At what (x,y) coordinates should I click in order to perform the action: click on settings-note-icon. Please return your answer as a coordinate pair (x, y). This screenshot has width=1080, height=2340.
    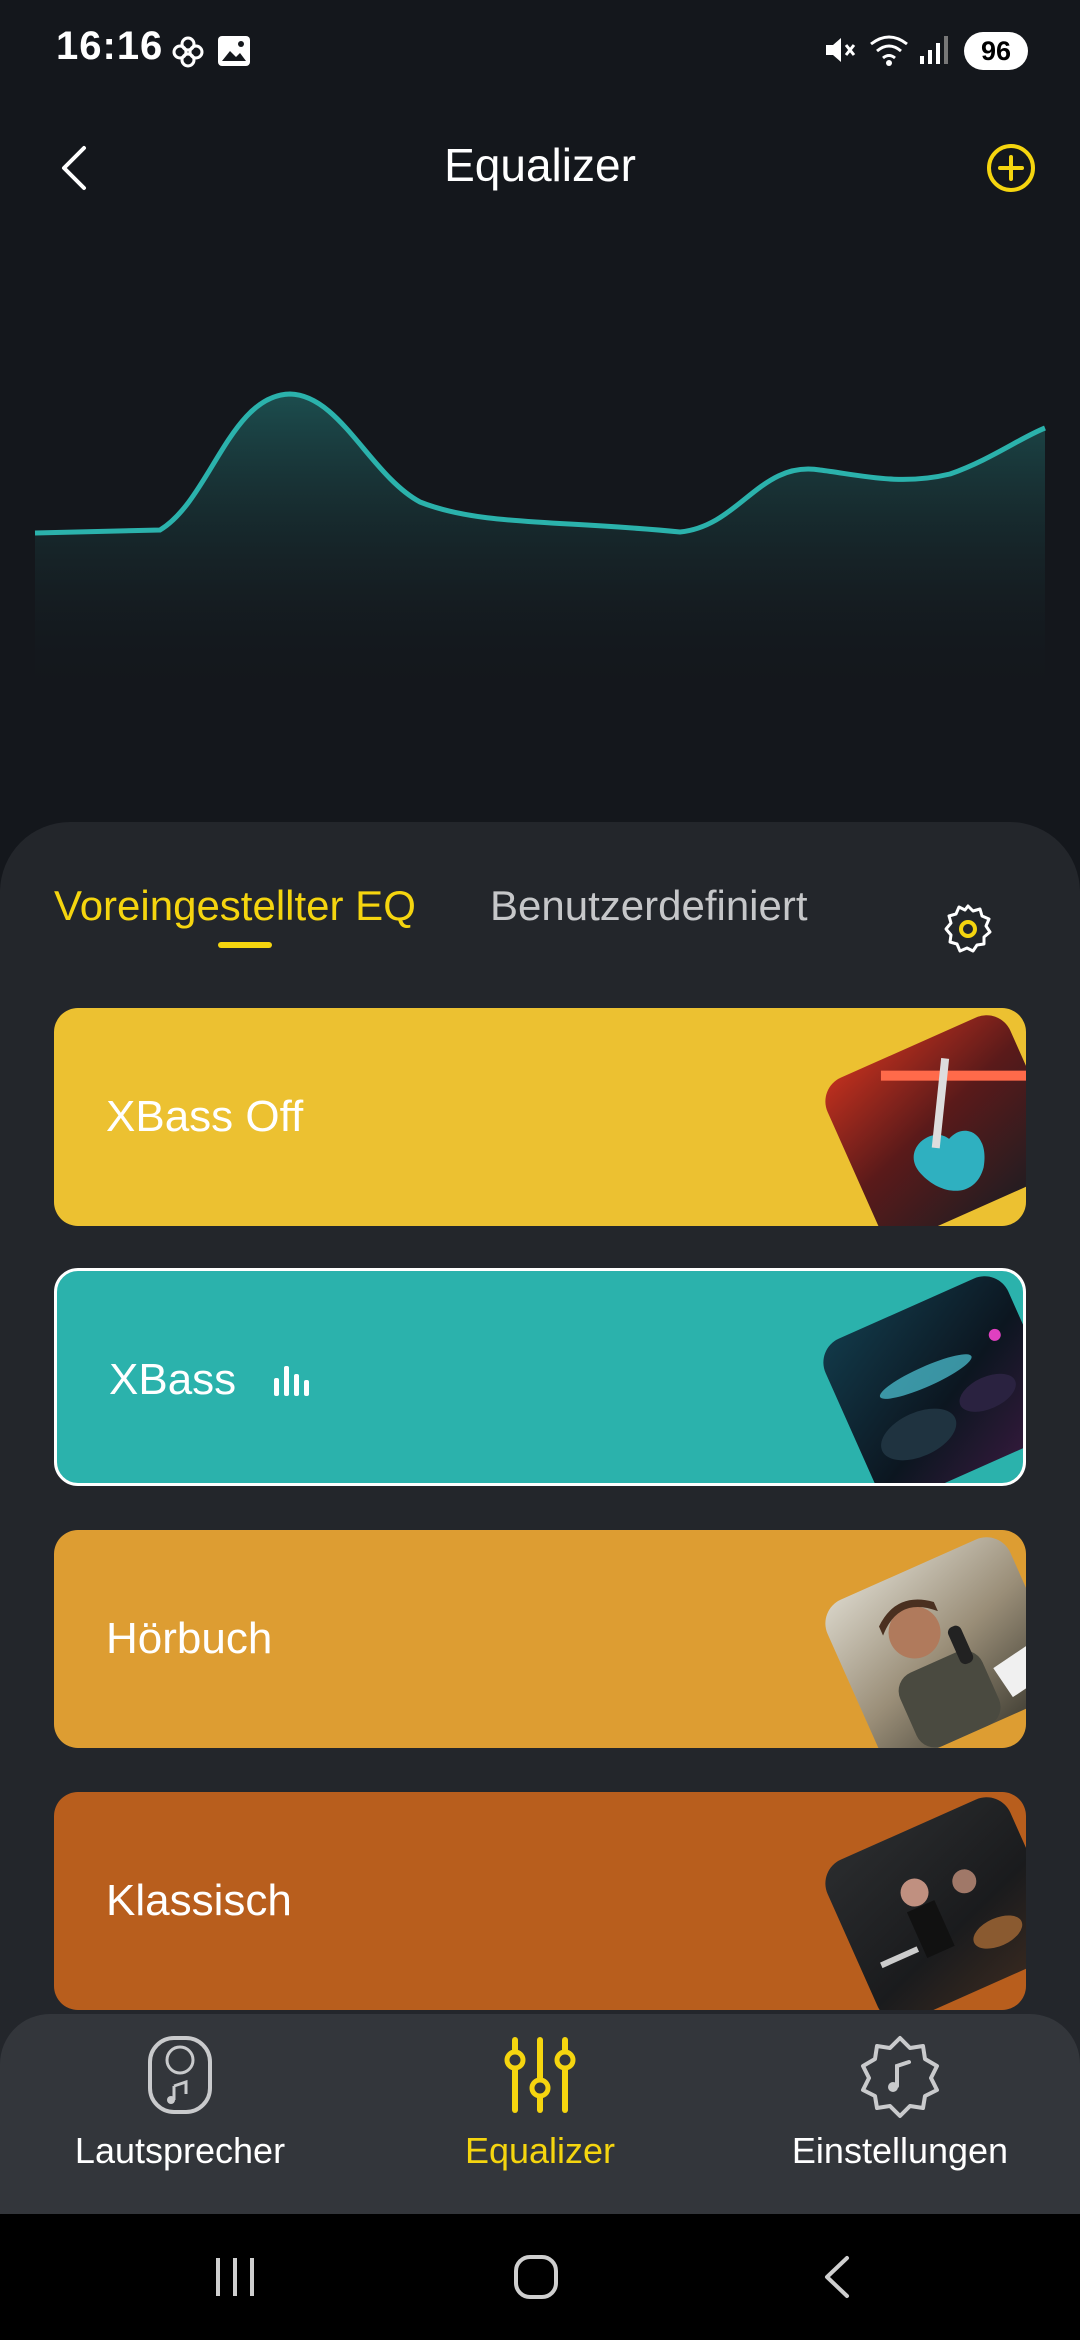
    Looking at the image, I should click on (900, 2077).